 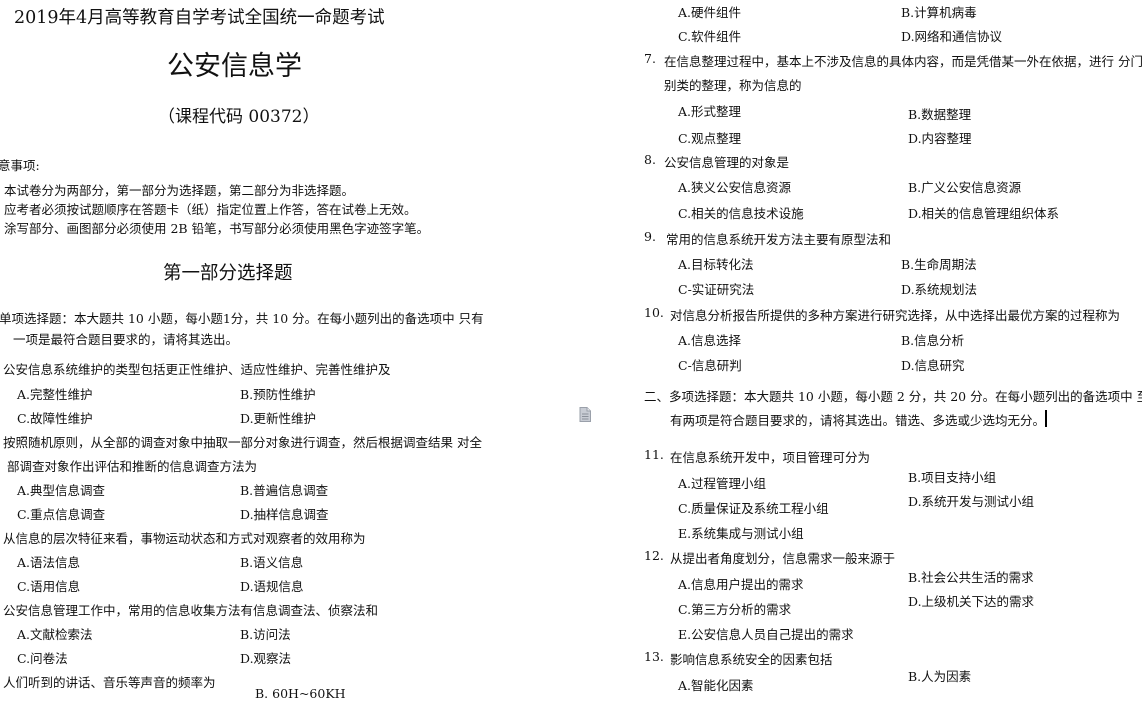 I want to click on option: D.相关的信息管理组织体系, so click(x=984, y=213).